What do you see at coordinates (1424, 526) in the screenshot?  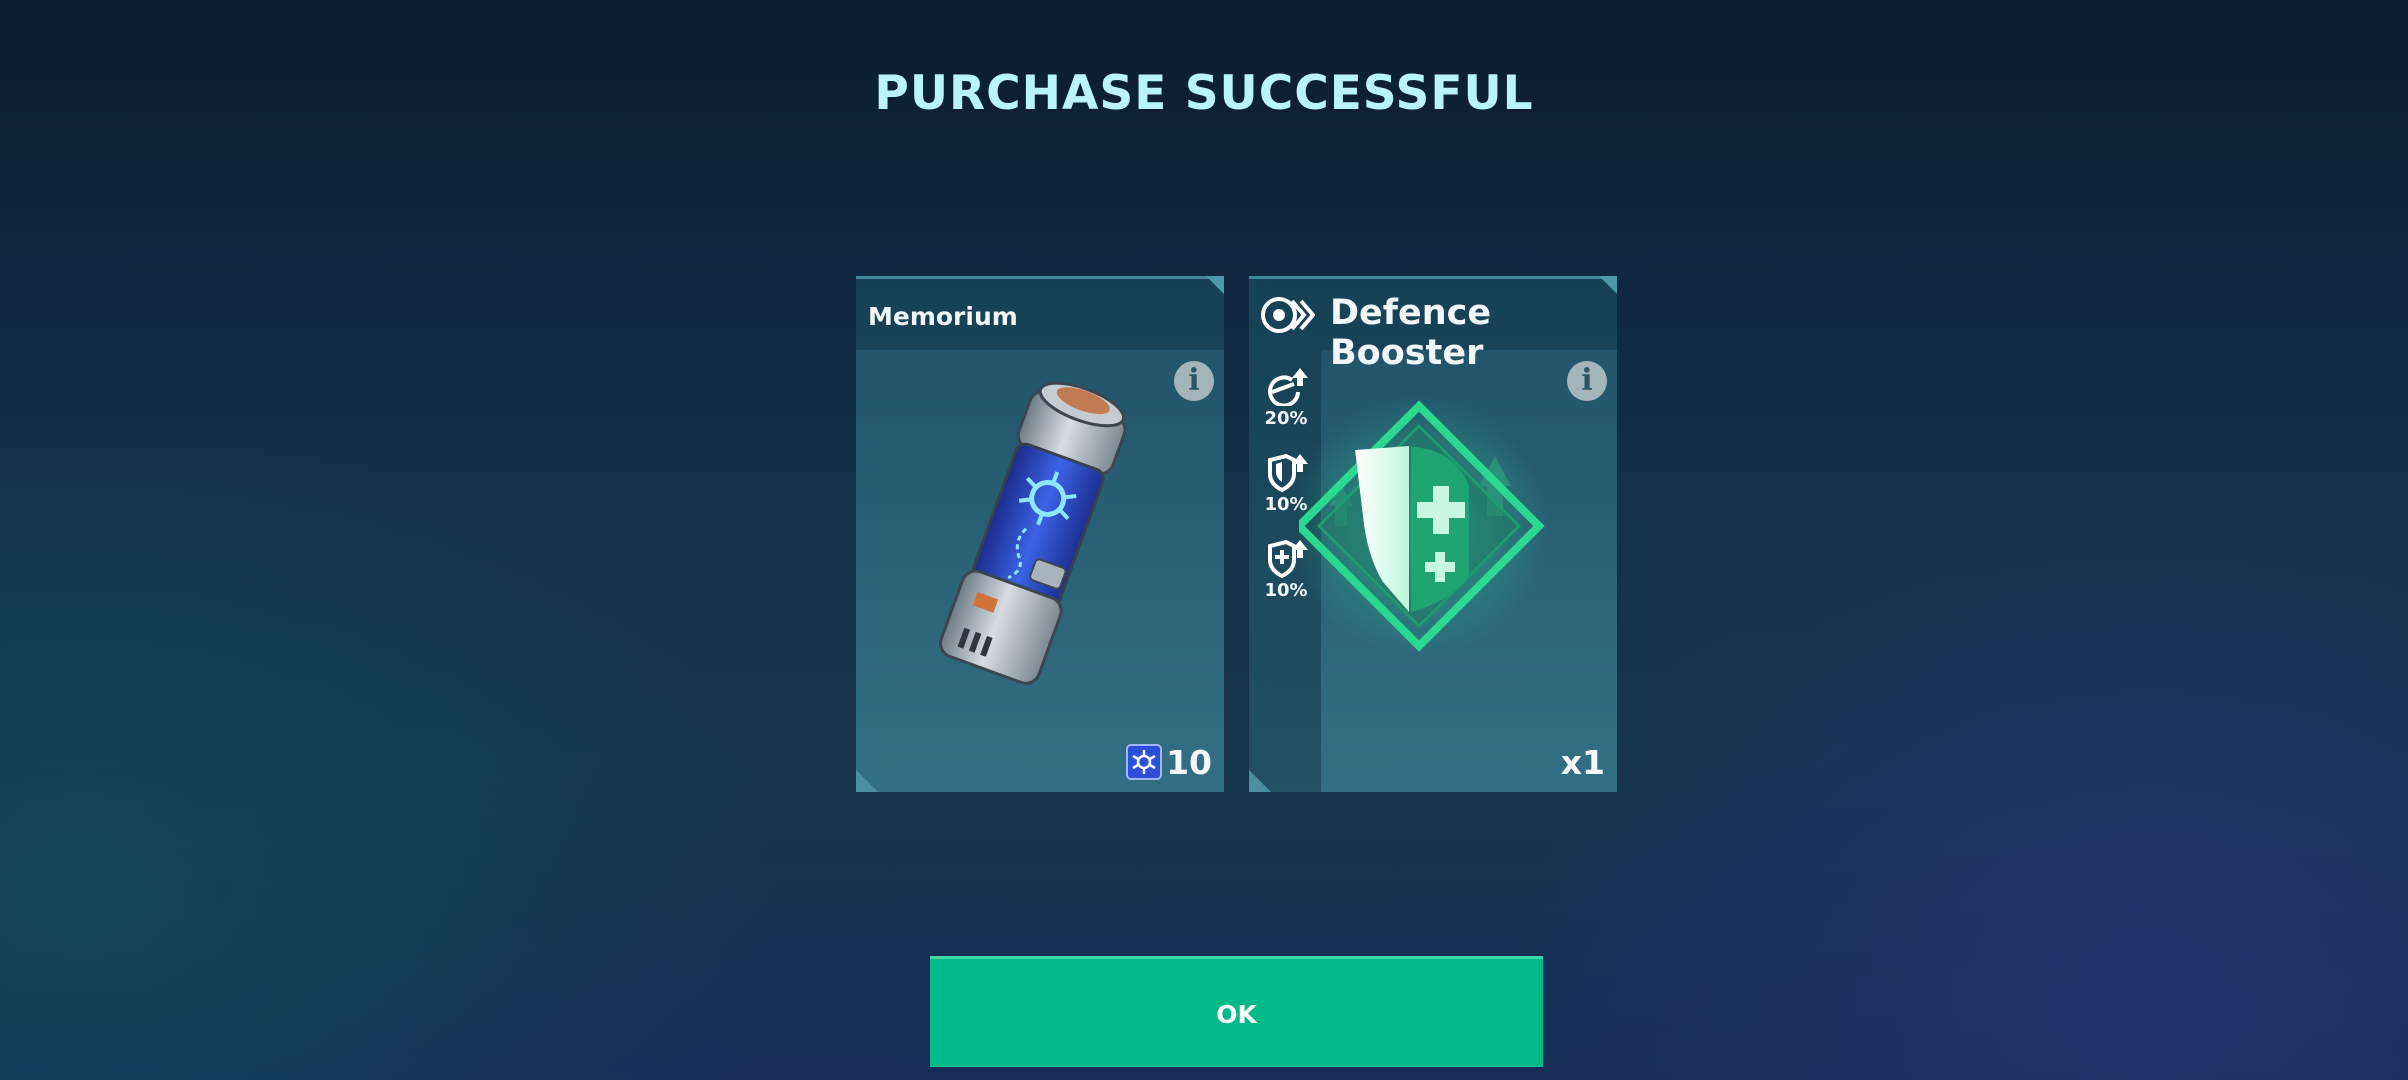 I see `defence-booster-shield-icon` at bounding box center [1424, 526].